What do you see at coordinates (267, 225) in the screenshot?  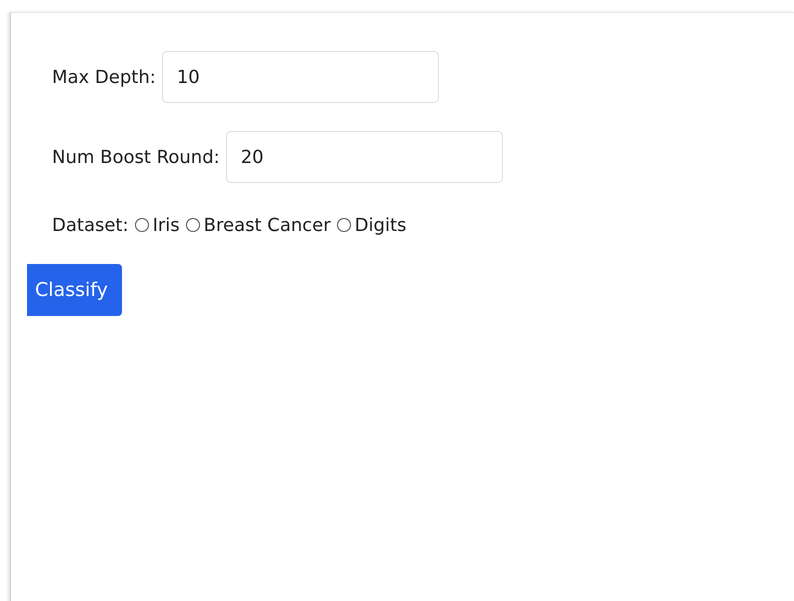 I see `radio-label: Breast Cancer` at bounding box center [267, 225].